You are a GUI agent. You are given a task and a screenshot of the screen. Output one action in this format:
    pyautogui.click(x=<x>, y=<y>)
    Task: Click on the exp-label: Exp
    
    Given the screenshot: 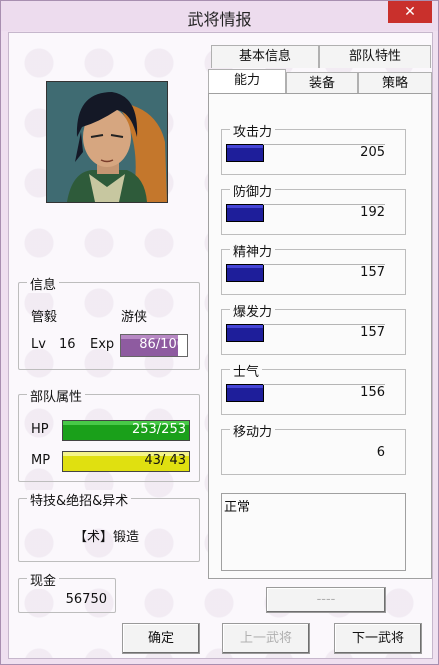 What is the action you would take?
    pyautogui.click(x=102, y=344)
    